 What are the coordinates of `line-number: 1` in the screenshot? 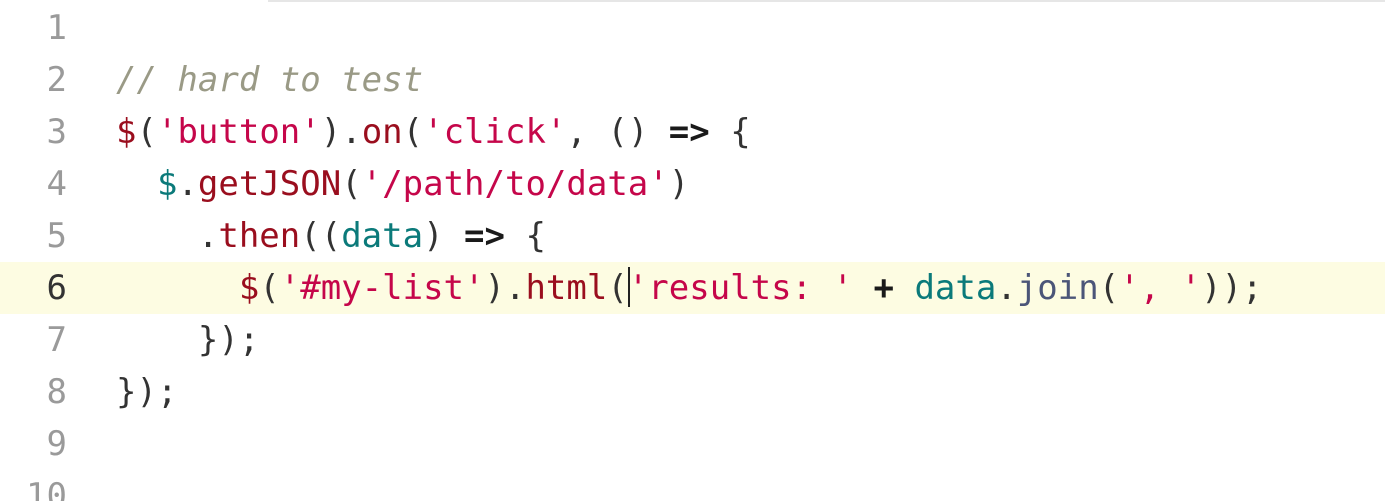 It's located at (56, 28).